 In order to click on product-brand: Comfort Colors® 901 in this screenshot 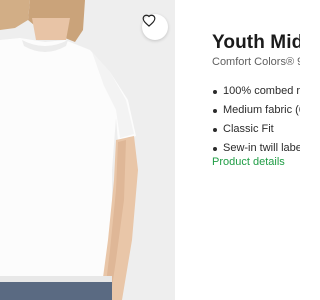, I will do `click(256, 62)`.